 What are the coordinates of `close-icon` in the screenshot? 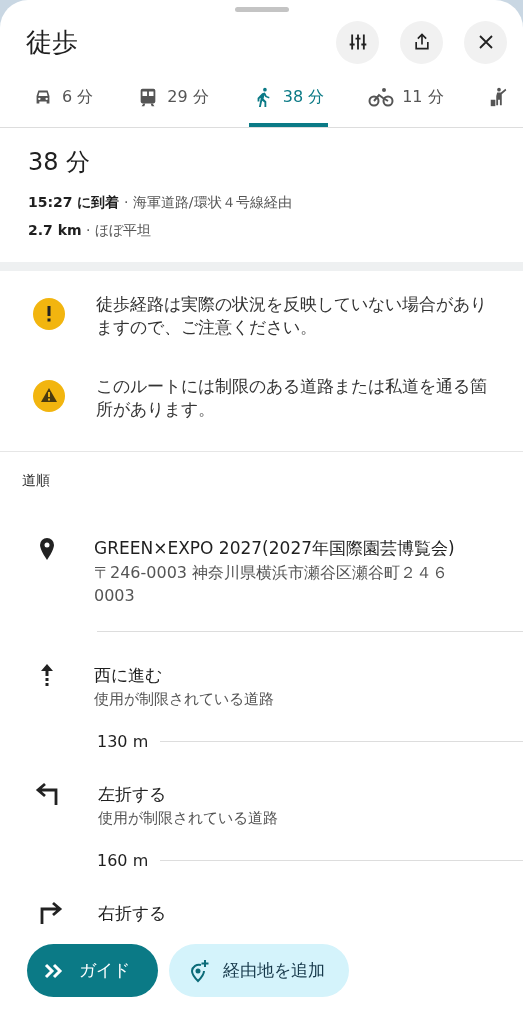 It's located at (485, 42).